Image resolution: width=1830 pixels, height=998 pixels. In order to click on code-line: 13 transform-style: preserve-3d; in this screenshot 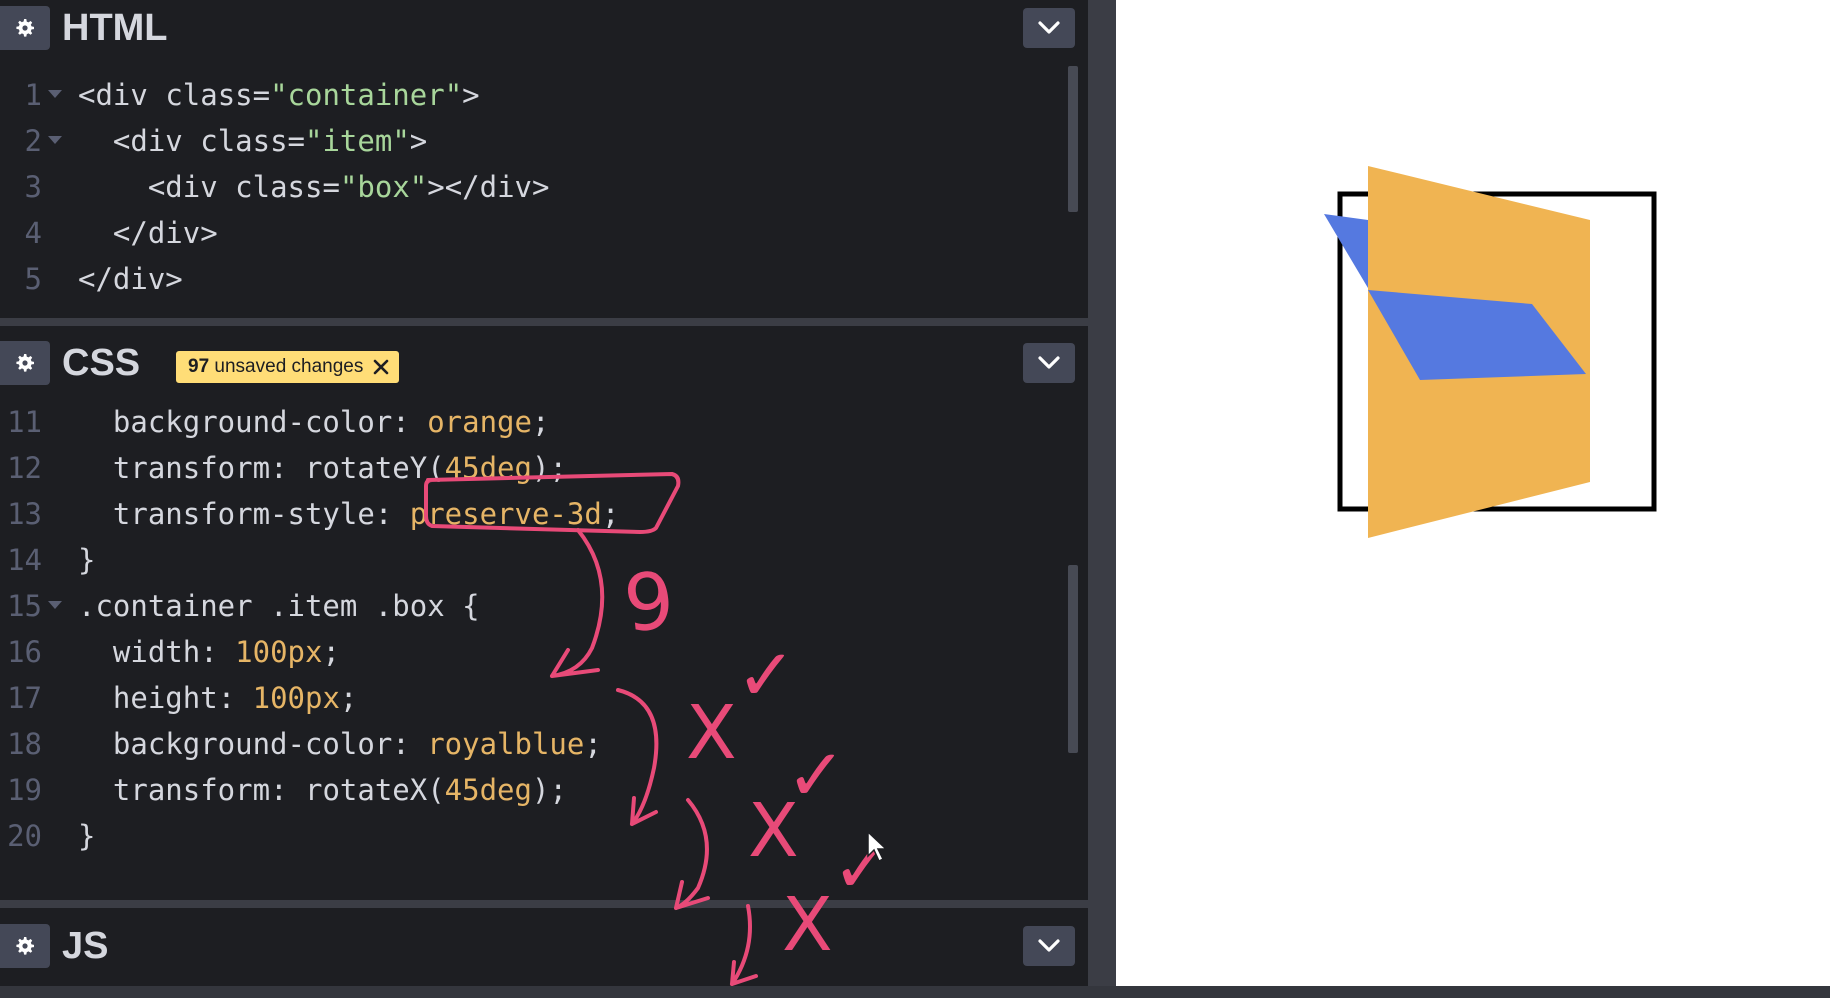, I will do `click(530, 514)`.